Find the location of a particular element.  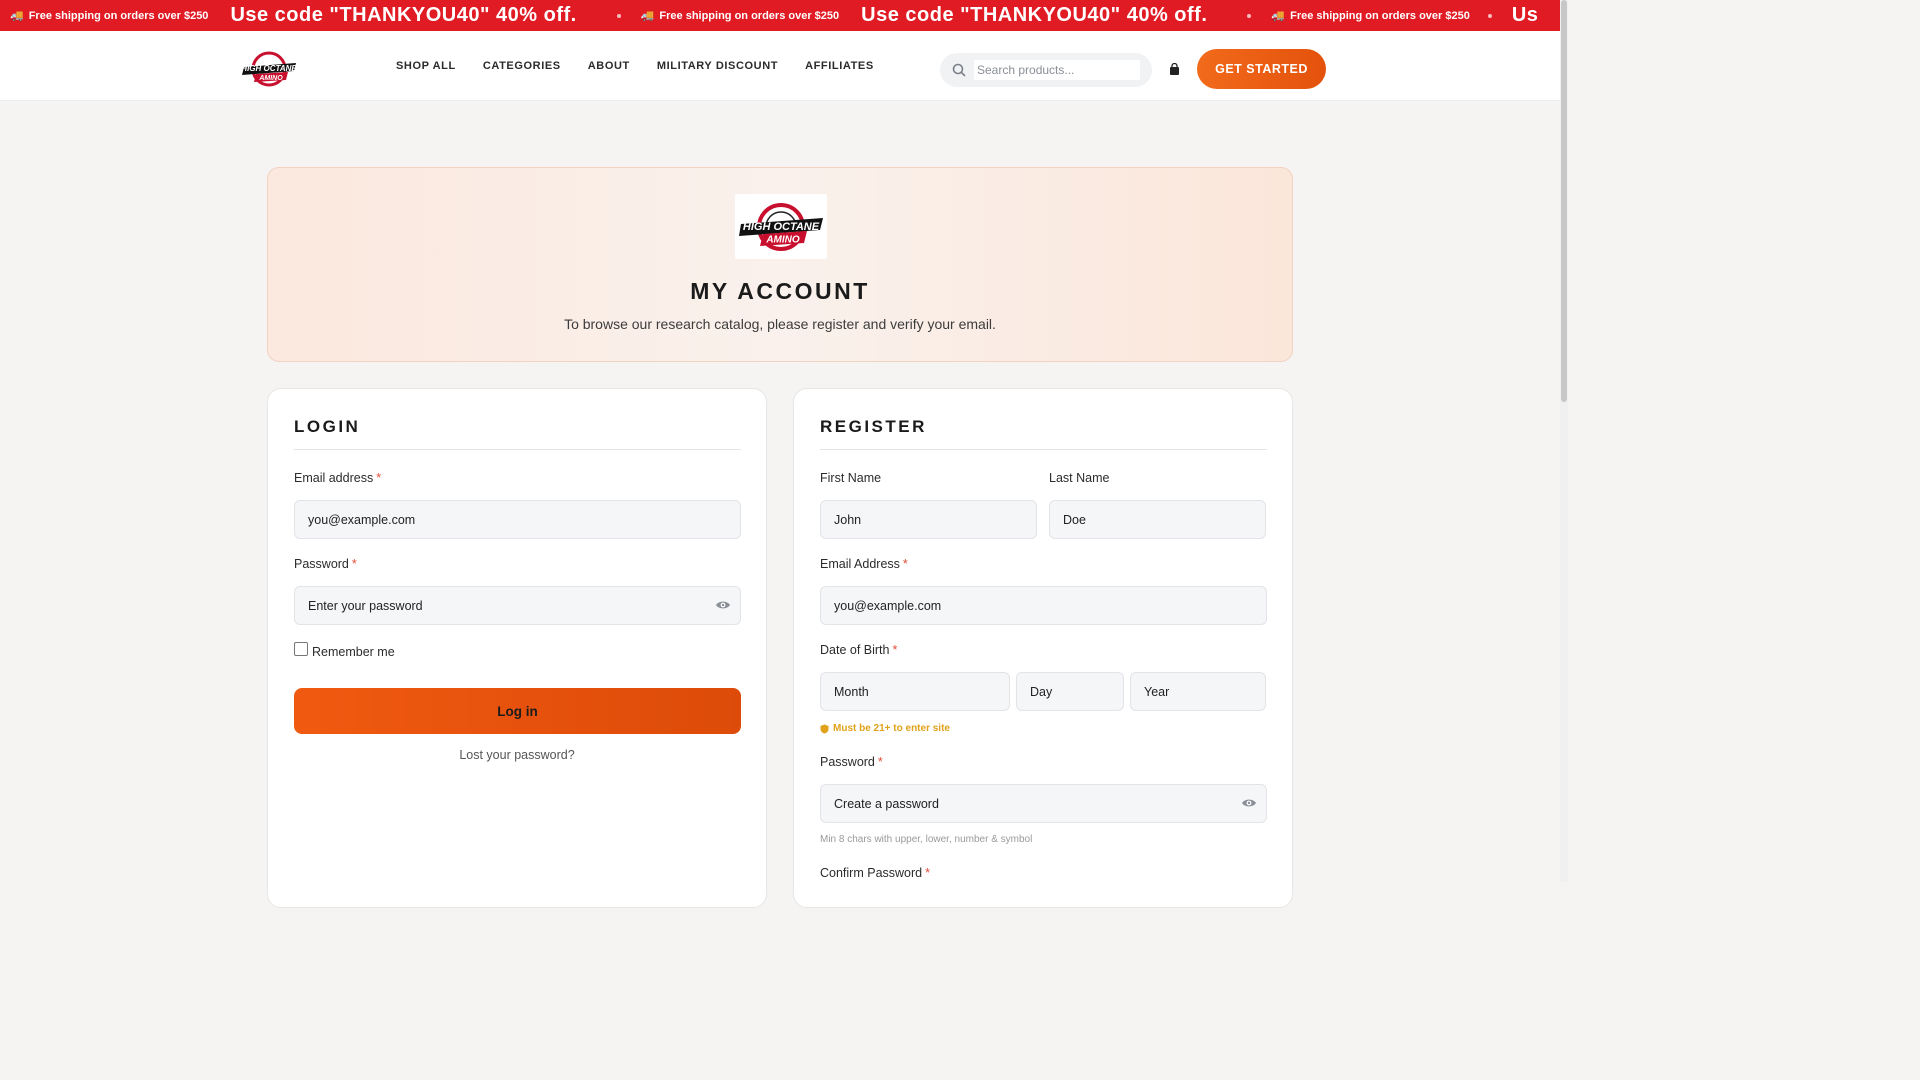

login-button: Log in is located at coordinates (517, 711).